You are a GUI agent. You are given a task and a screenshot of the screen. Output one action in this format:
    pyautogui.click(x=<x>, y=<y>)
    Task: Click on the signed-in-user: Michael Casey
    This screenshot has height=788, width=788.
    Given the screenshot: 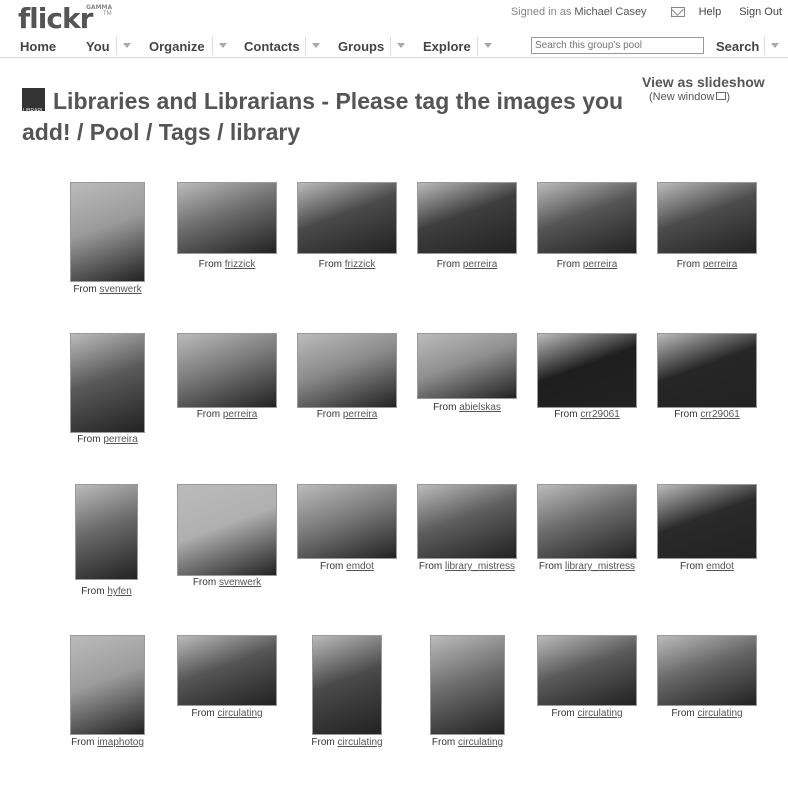 What is the action you would take?
    pyautogui.click(x=610, y=12)
    